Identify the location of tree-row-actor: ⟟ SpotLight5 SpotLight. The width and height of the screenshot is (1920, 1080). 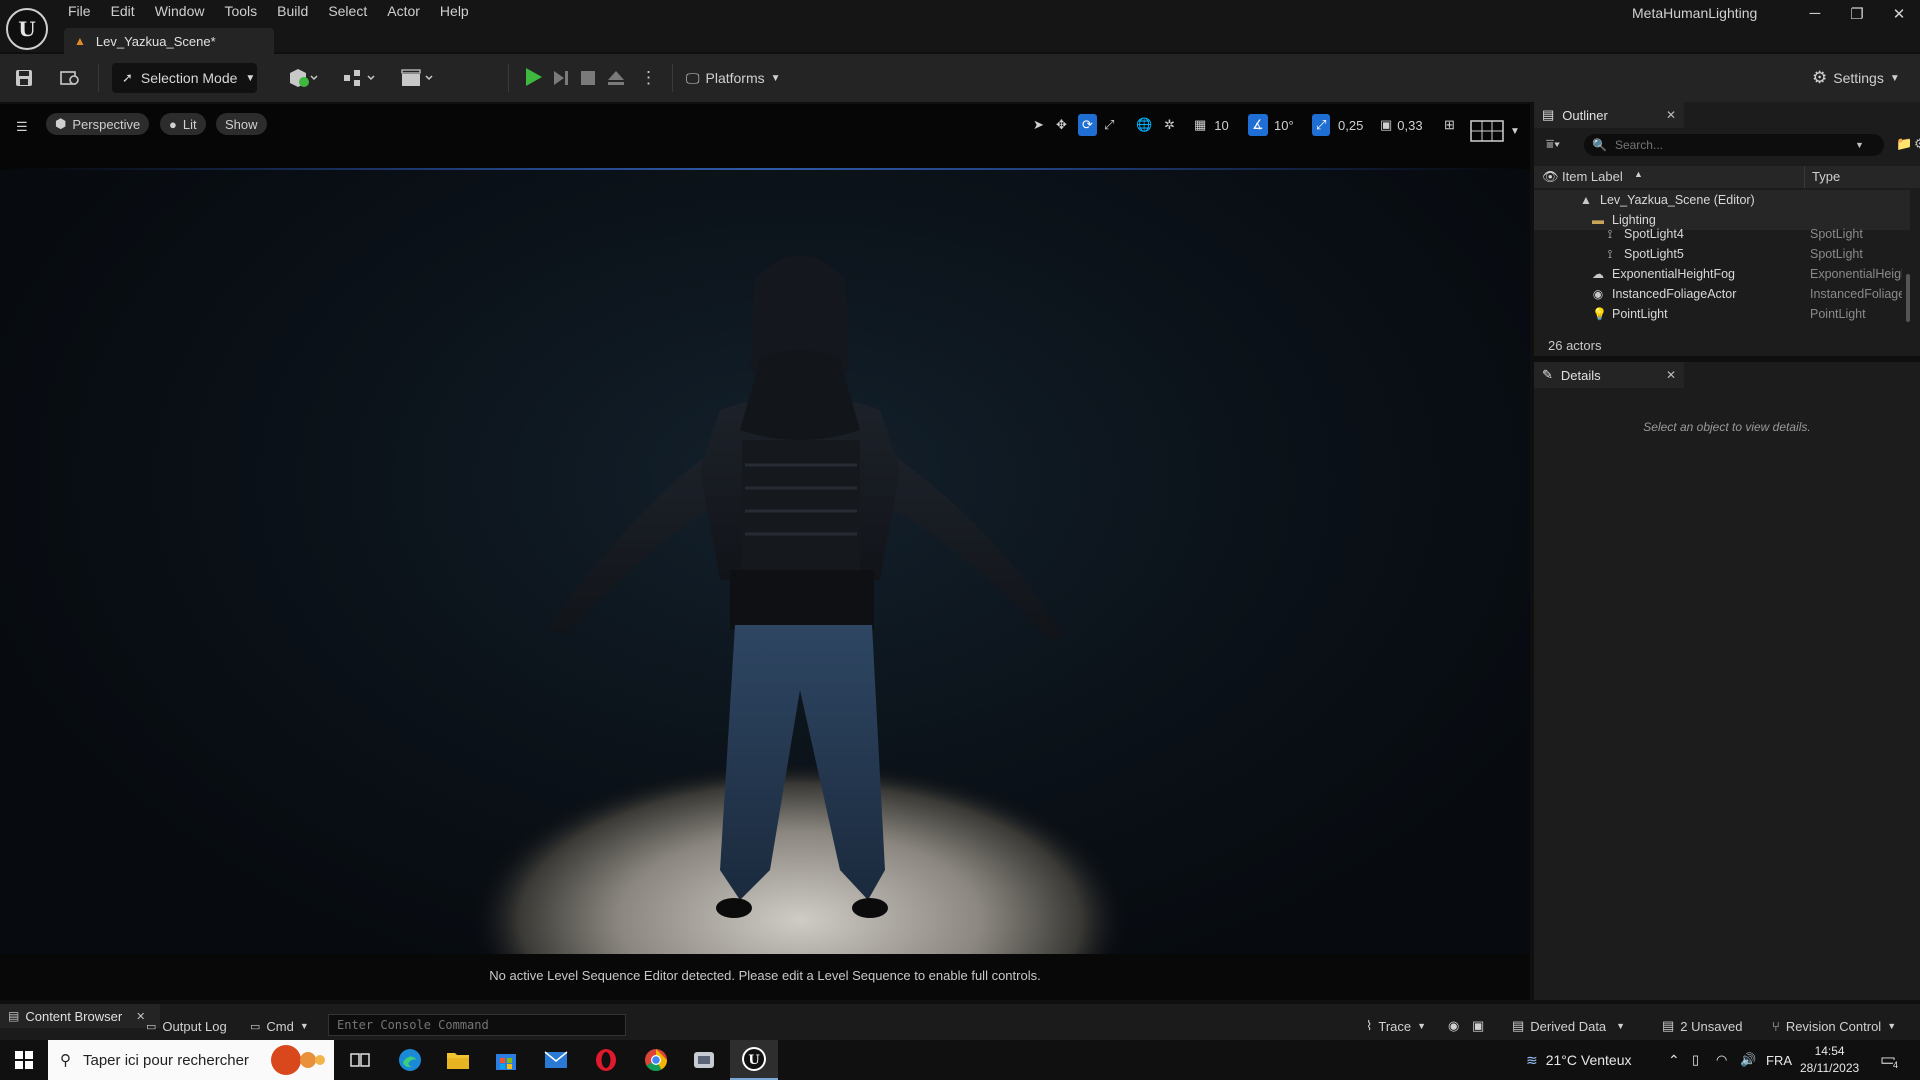
(1722, 254).